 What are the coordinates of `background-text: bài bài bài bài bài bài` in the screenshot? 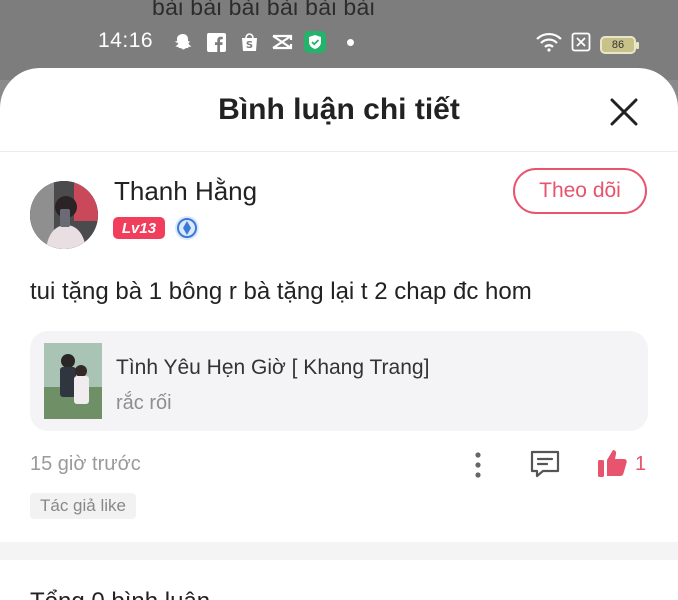 It's located at (264, 10).